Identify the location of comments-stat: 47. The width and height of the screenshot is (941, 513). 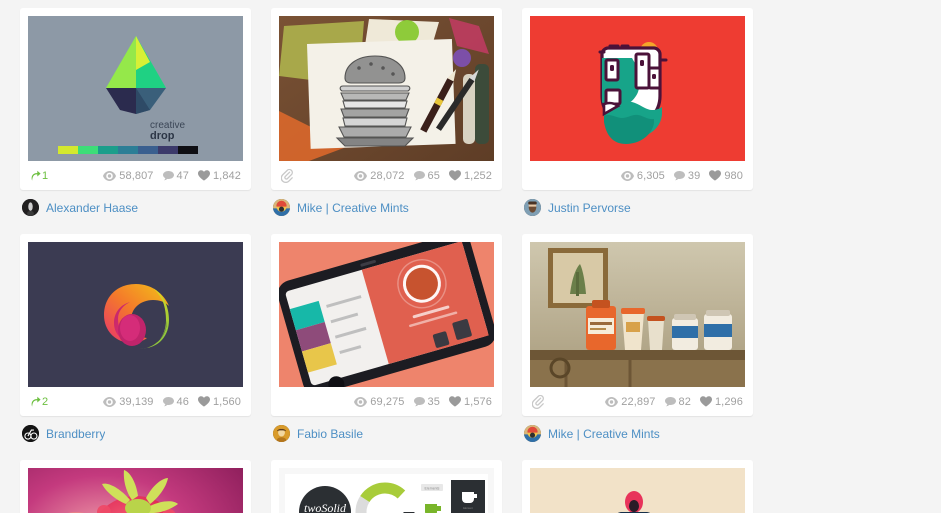
(175, 175).